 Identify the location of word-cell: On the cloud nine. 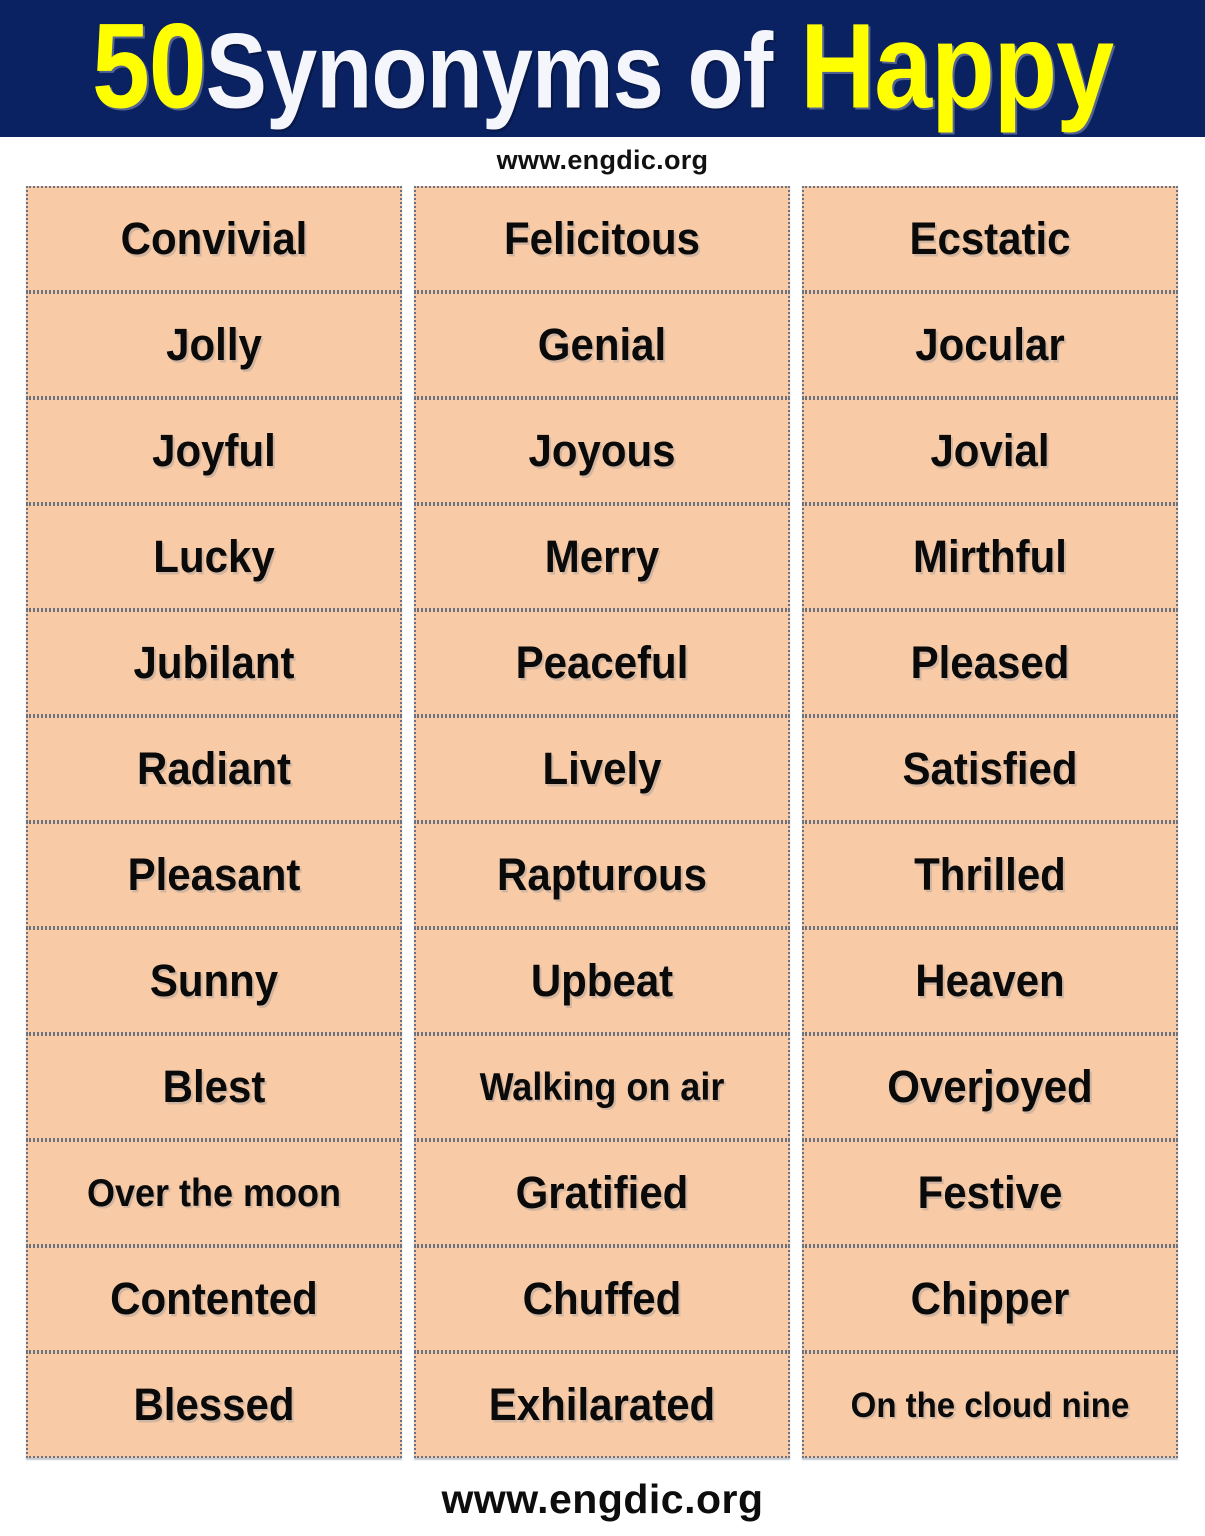
(990, 1405).